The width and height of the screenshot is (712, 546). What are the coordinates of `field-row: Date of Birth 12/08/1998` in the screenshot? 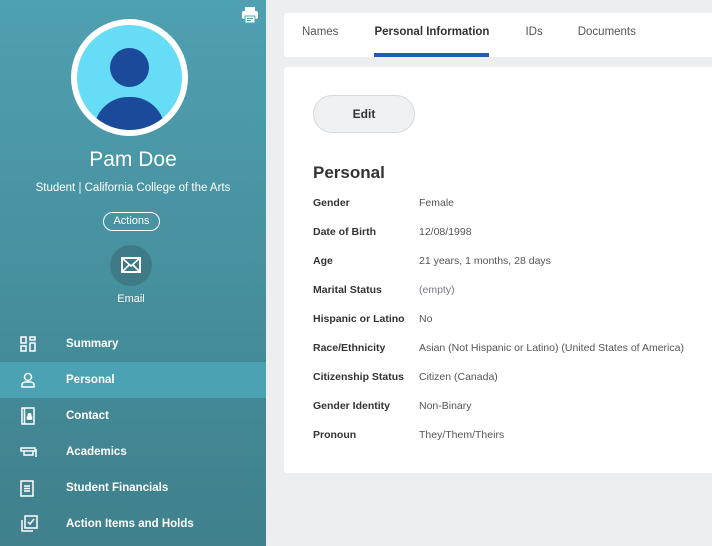 It's located at (498, 240).